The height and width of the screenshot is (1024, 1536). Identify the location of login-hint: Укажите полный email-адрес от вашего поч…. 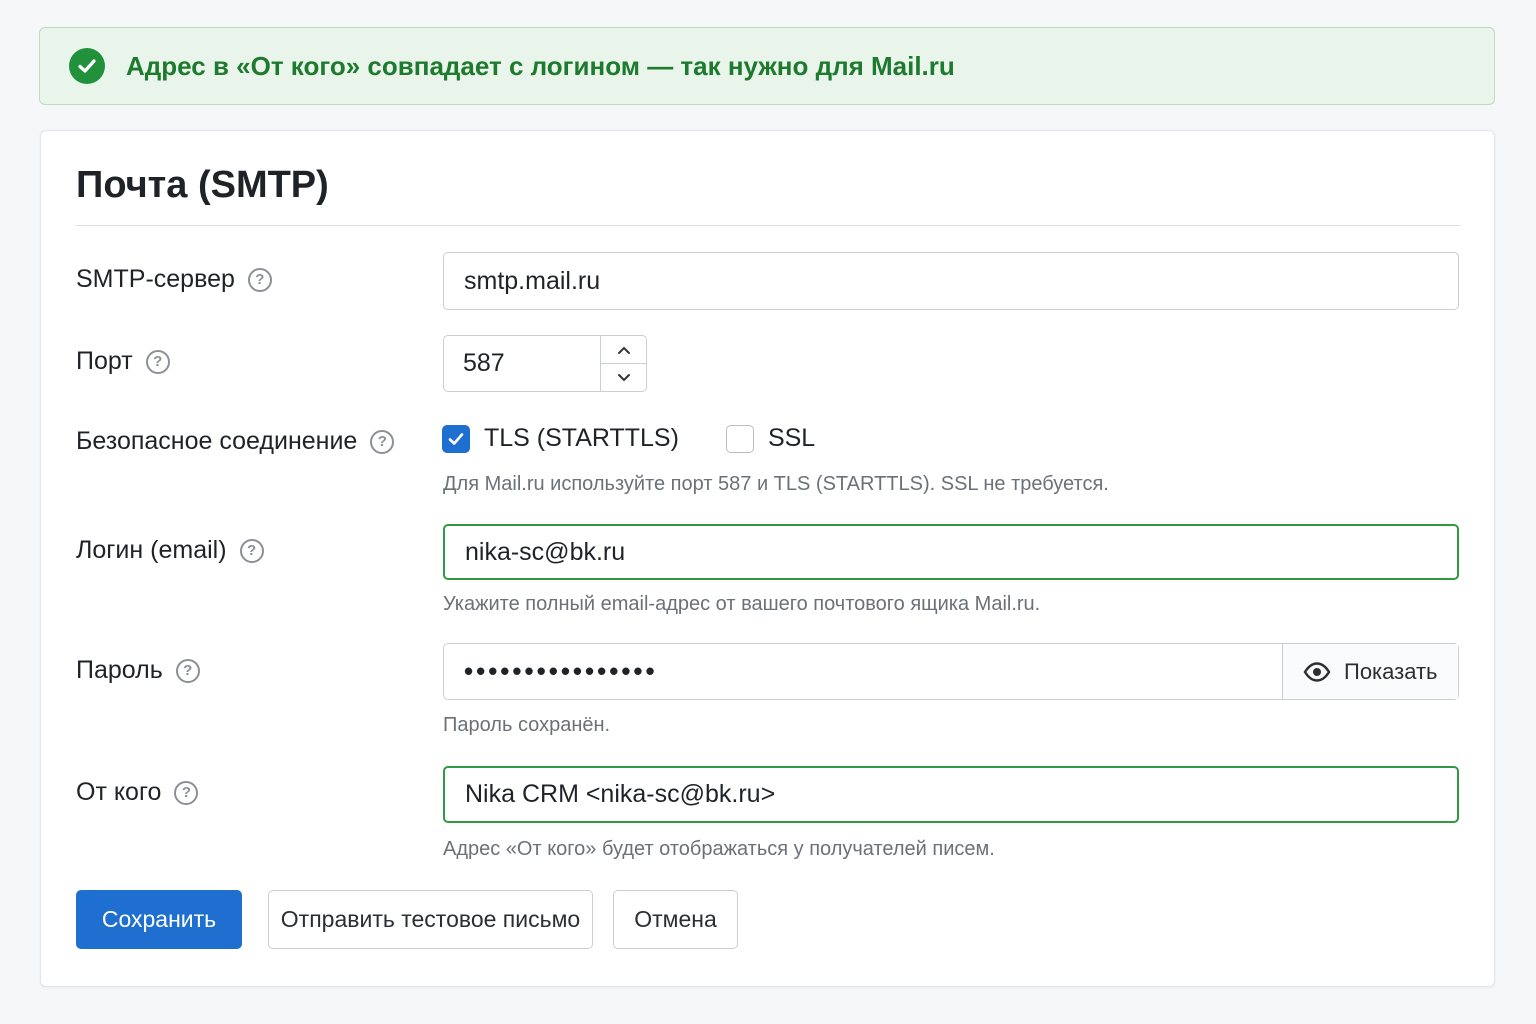
(742, 604).